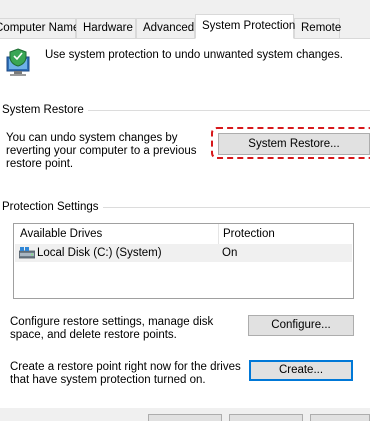  What do you see at coordinates (183, 253) in the screenshot?
I see `drive-row: Local Disk (C:) (System) On` at bounding box center [183, 253].